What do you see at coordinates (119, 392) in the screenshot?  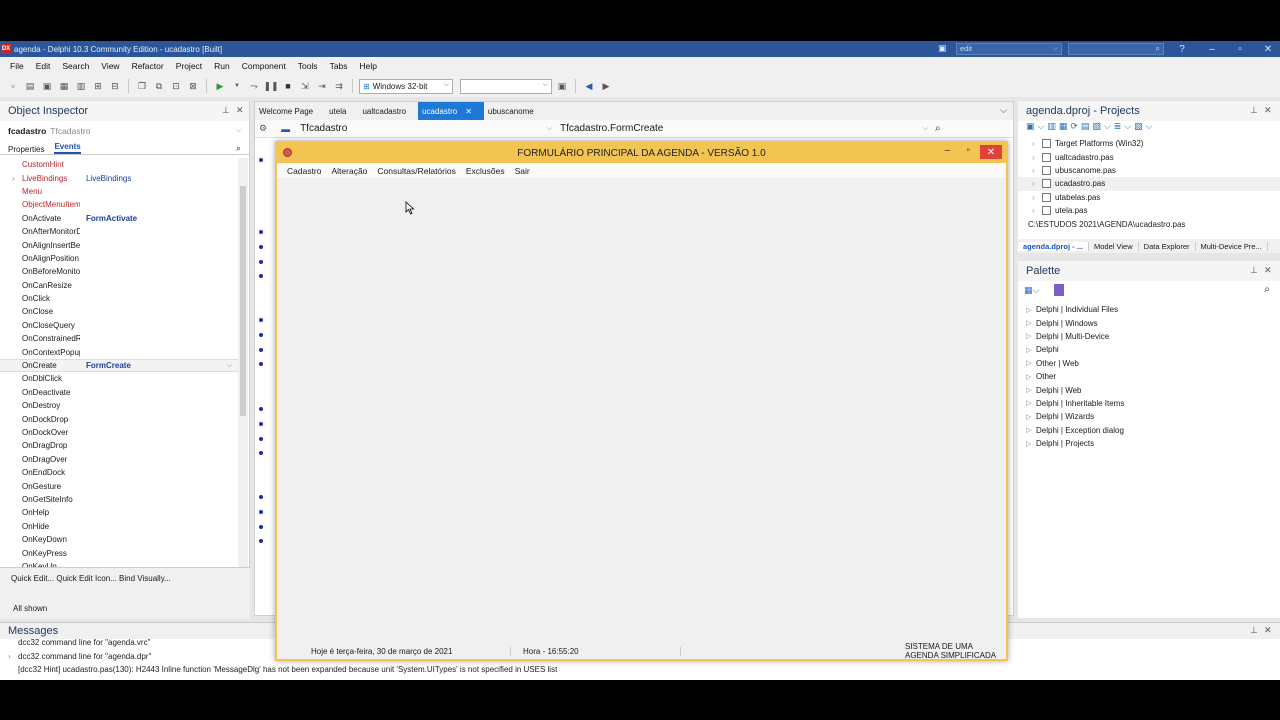 I see `event-row: OnDeactivate` at bounding box center [119, 392].